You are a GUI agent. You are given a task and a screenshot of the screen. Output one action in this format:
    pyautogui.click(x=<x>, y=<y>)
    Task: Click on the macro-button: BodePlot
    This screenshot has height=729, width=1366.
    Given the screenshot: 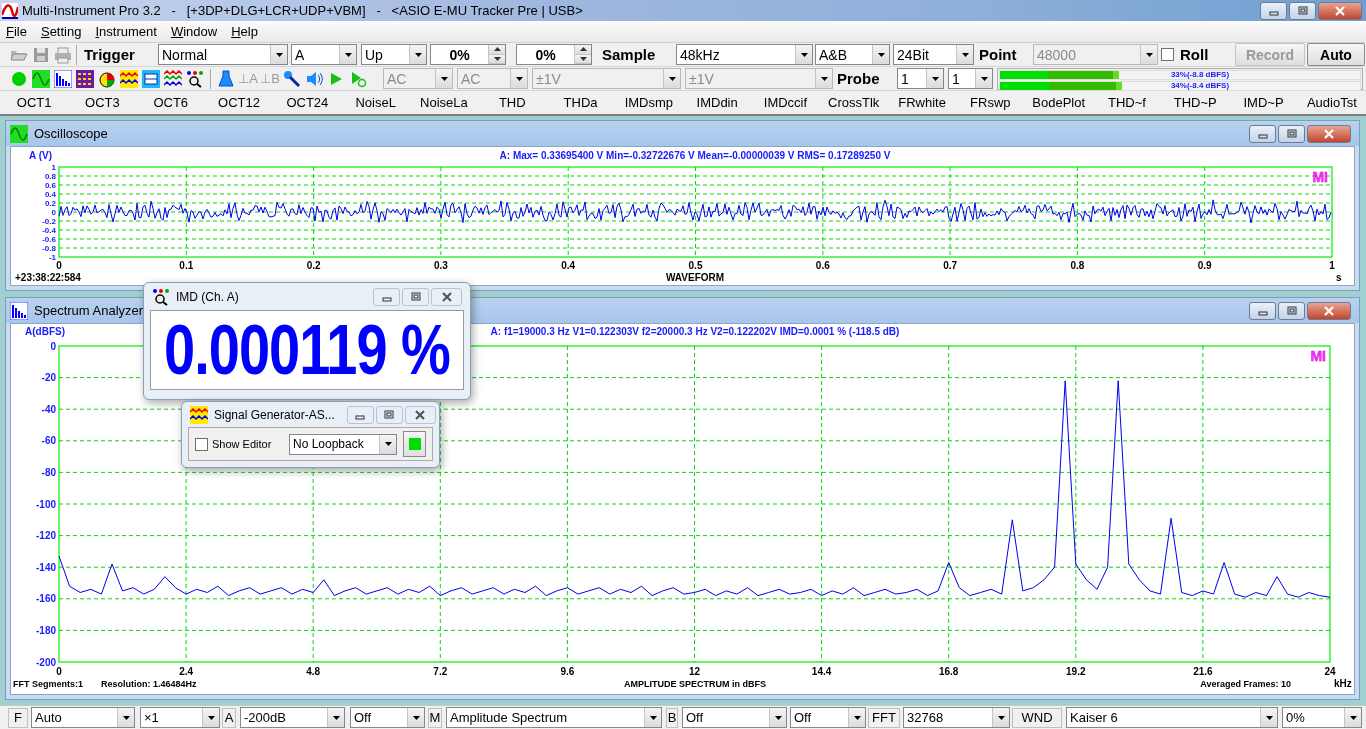 What is the action you would take?
    pyautogui.click(x=1059, y=102)
    